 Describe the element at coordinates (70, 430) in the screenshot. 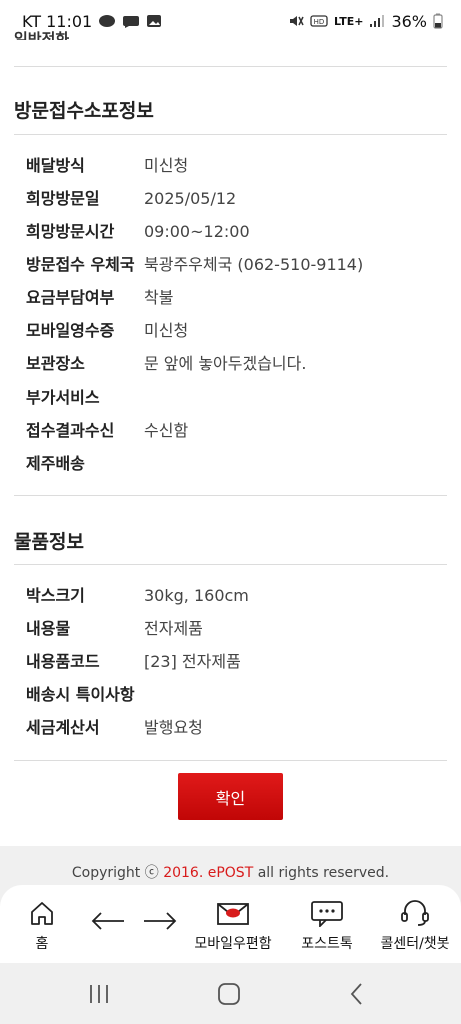

I see `info-label: 접수결과수신` at that location.